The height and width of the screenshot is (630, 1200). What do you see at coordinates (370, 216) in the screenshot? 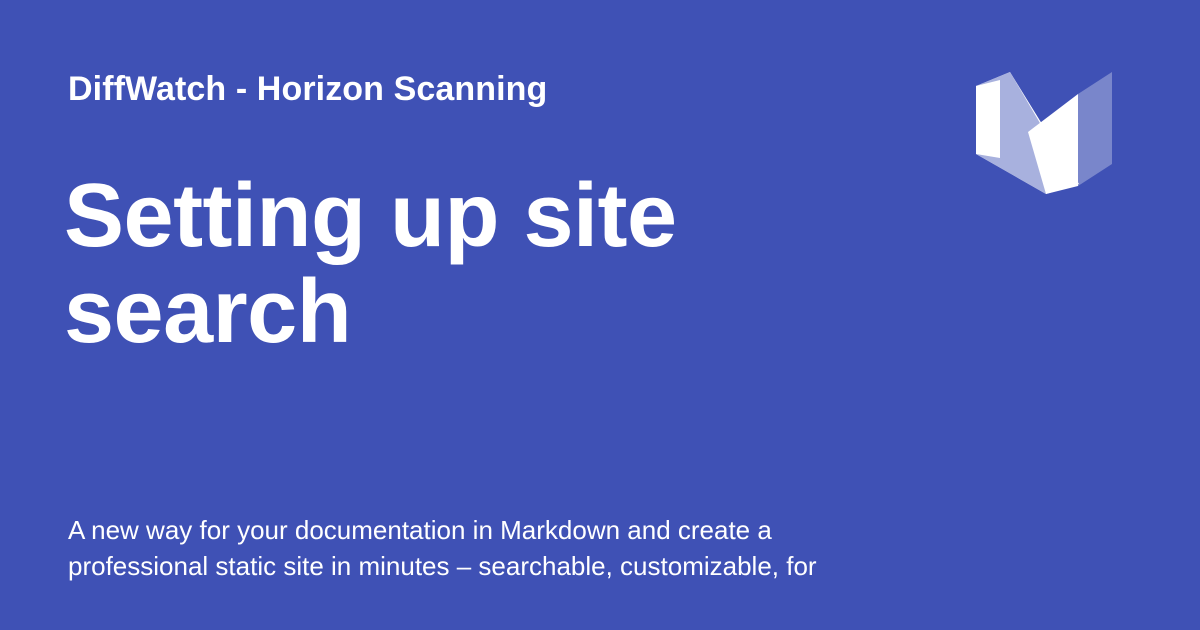
I see `page-title-line-1: Setting up site` at bounding box center [370, 216].